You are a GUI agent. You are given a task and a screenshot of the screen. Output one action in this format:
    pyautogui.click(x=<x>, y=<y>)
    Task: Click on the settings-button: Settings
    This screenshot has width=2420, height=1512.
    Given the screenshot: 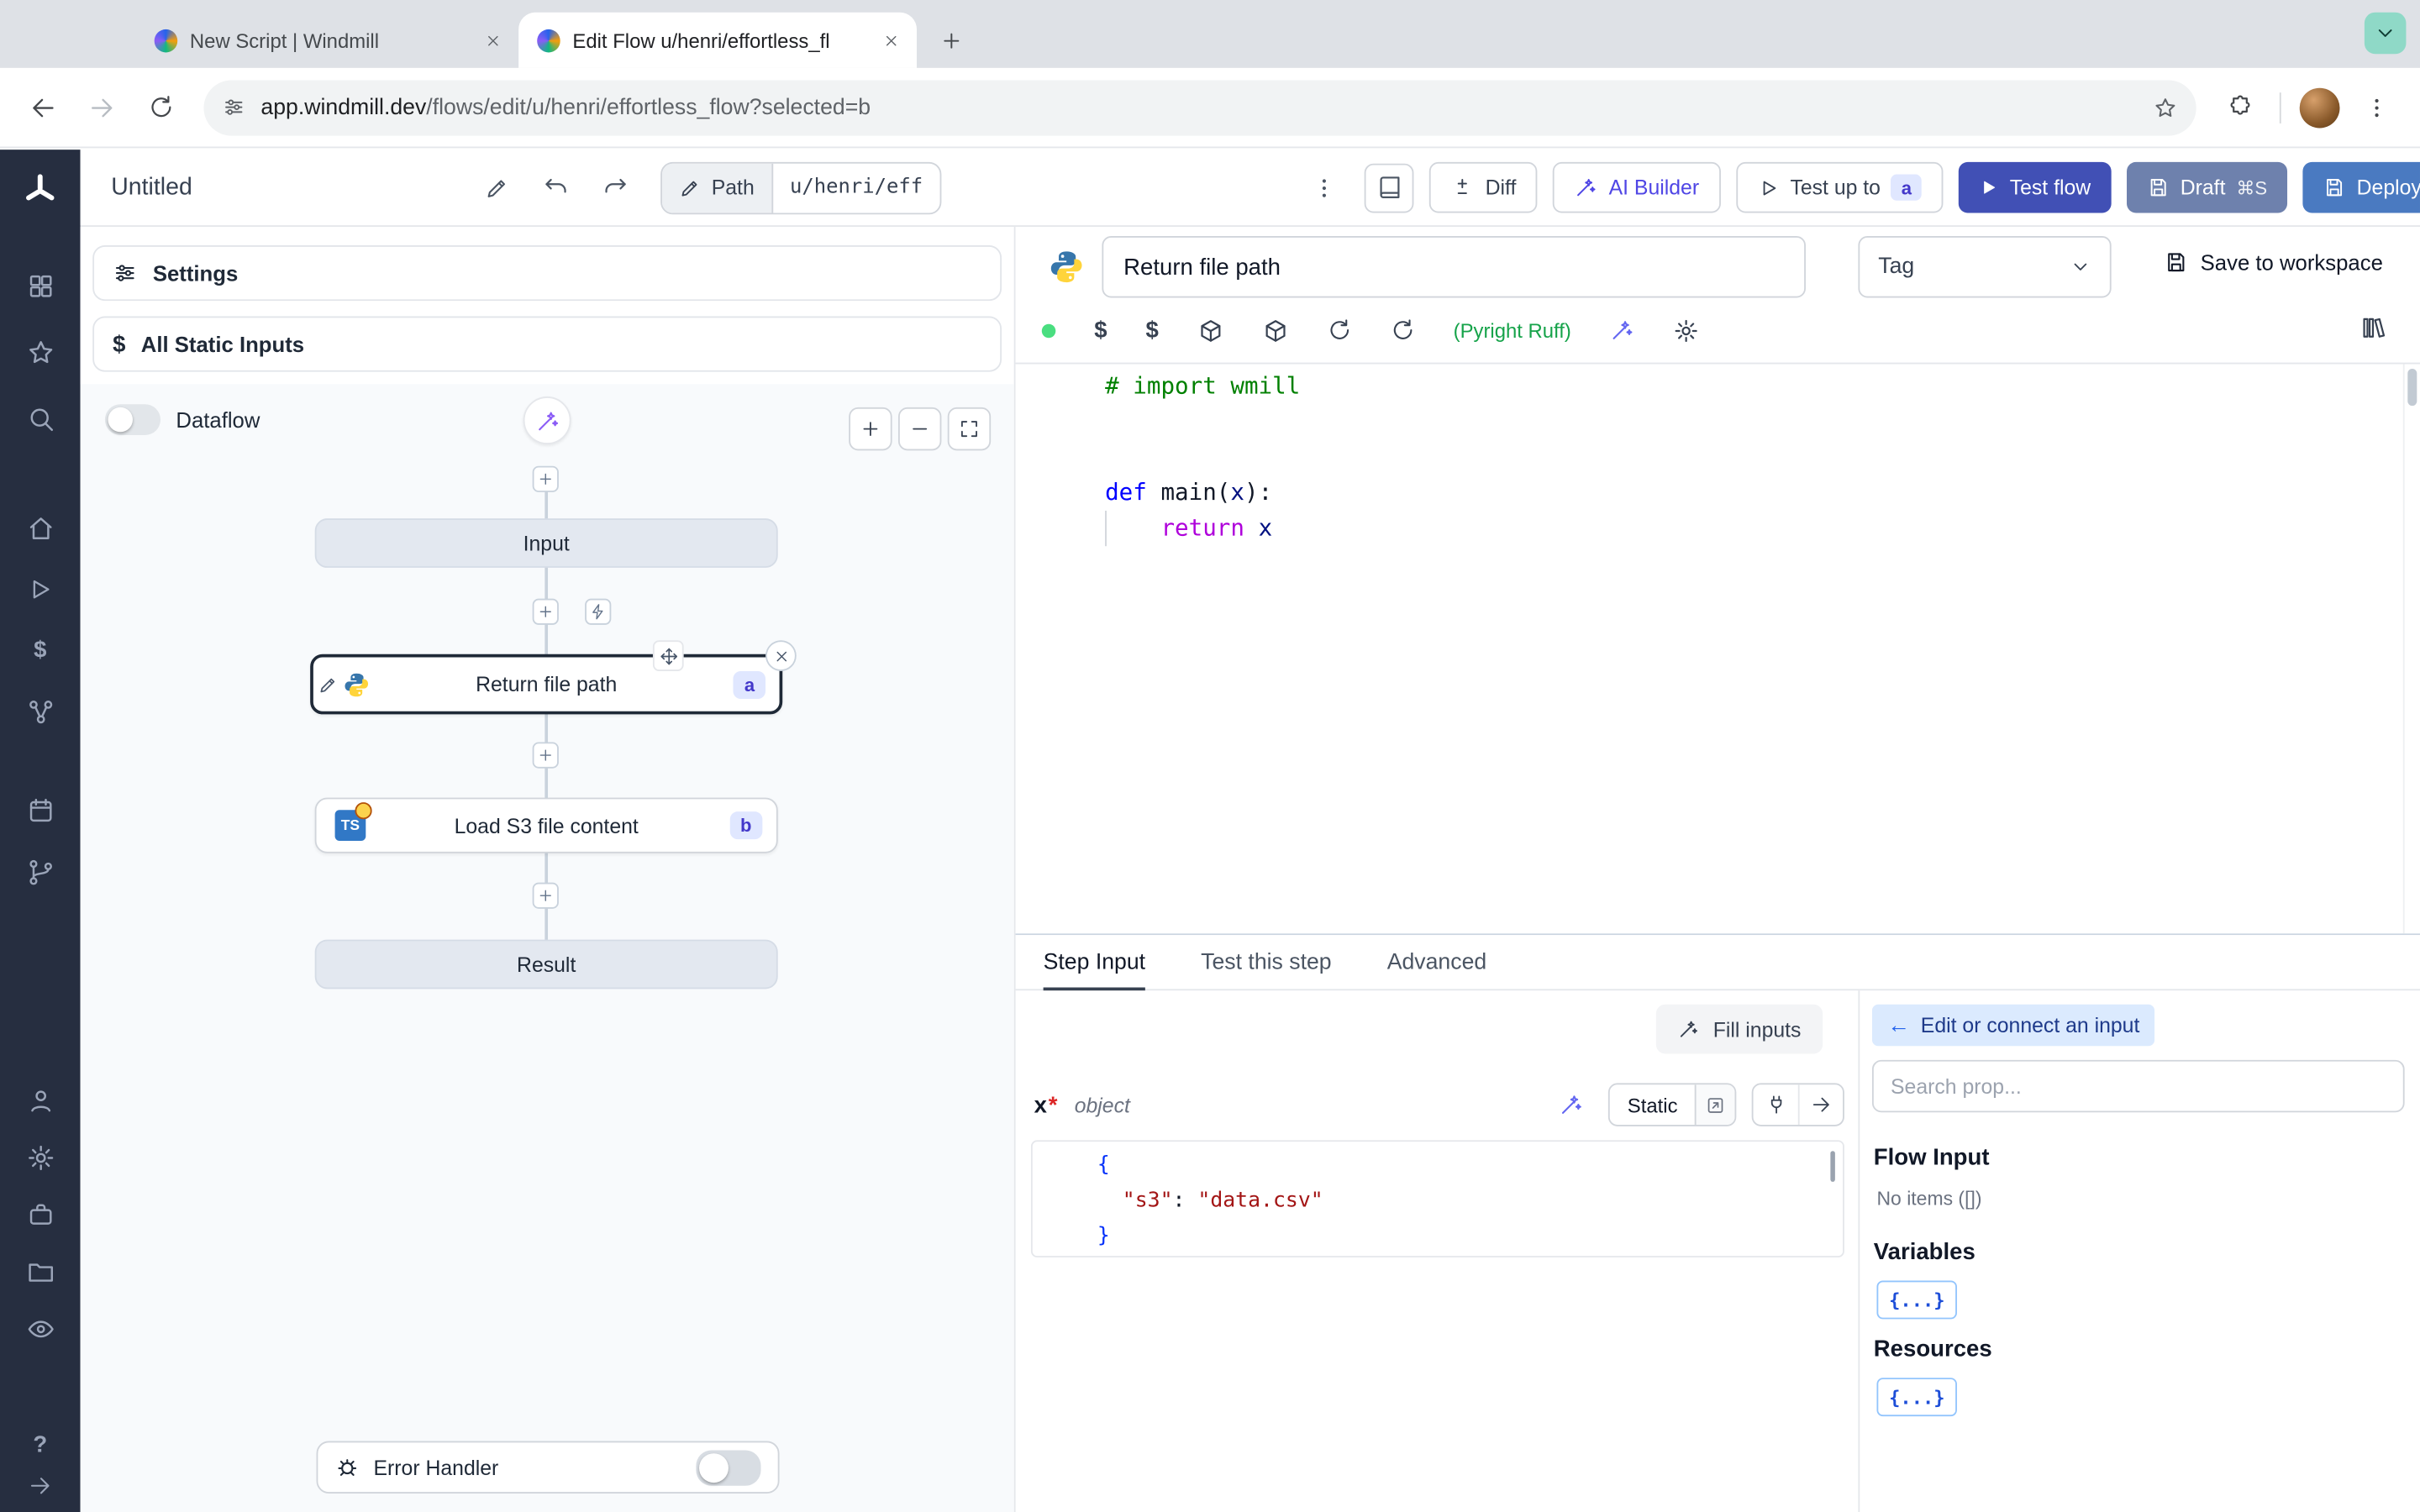 What is the action you would take?
    pyautogui.click(x=547, y=273)
    